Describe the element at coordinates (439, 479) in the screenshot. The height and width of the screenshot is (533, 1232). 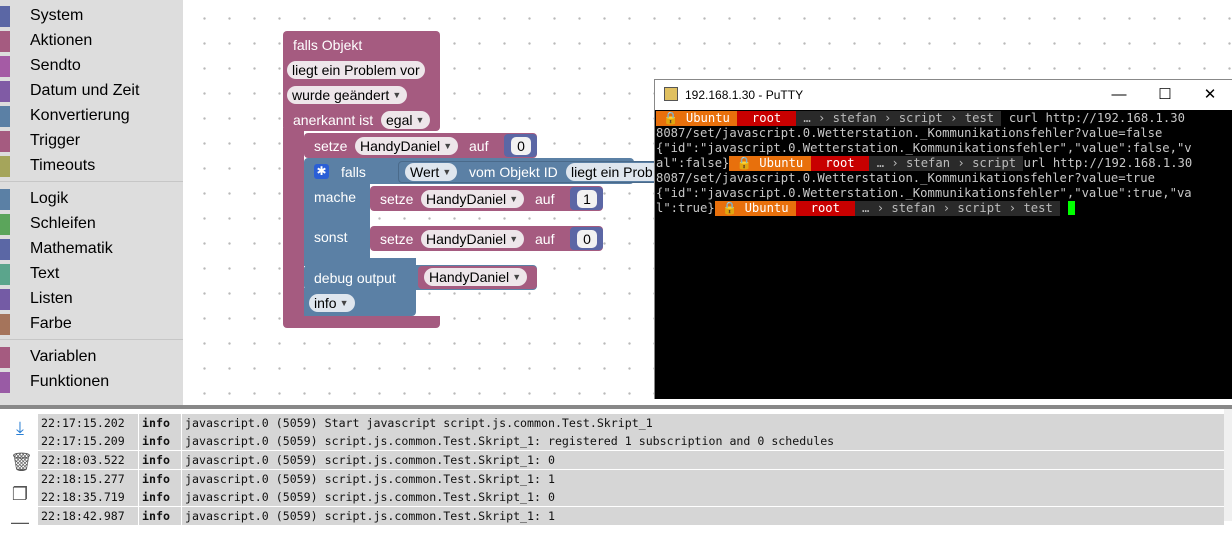
I see `log-message: script.js.common.Test.Skript_1: 1` at that location.